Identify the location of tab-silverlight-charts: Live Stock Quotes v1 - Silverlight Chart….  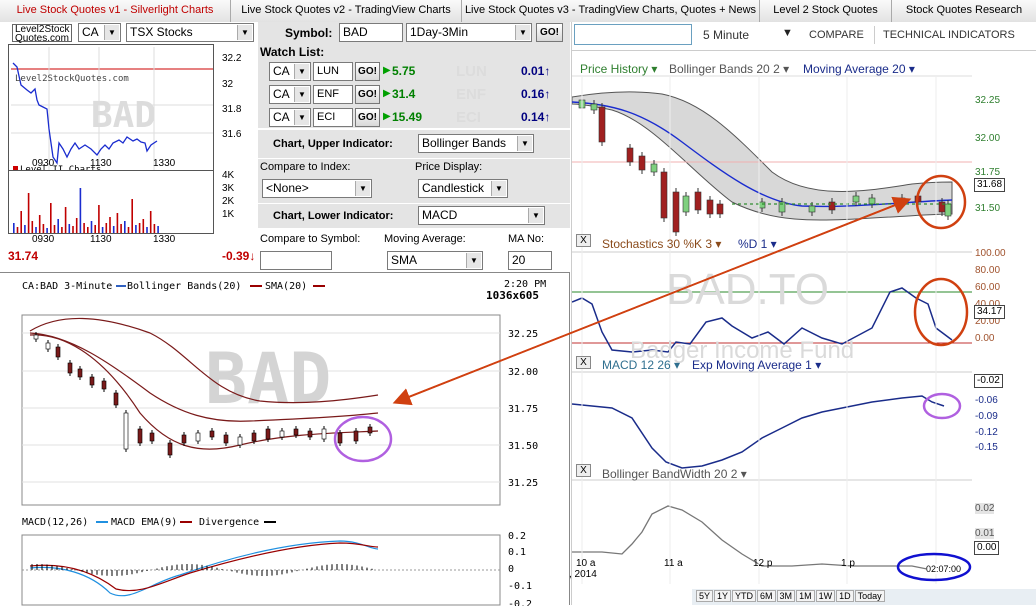
(115, 11).